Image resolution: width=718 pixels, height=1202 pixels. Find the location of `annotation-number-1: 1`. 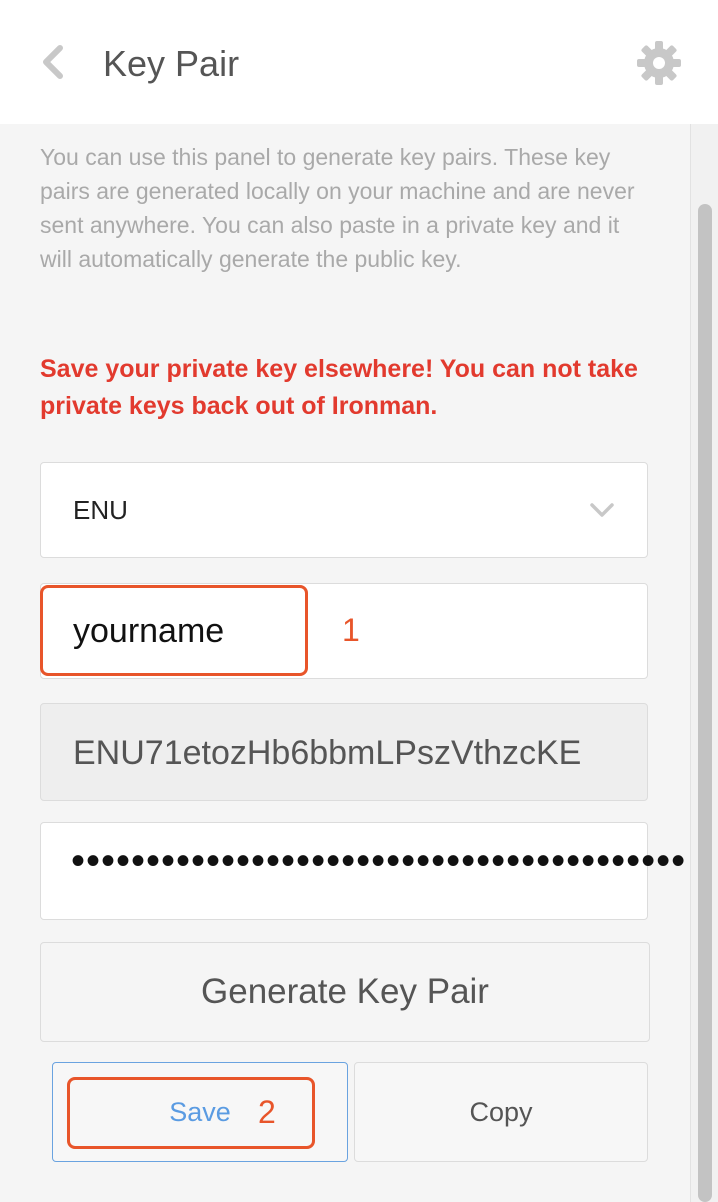

annotation-number-1: 1 is located at coordinates (351, 630).